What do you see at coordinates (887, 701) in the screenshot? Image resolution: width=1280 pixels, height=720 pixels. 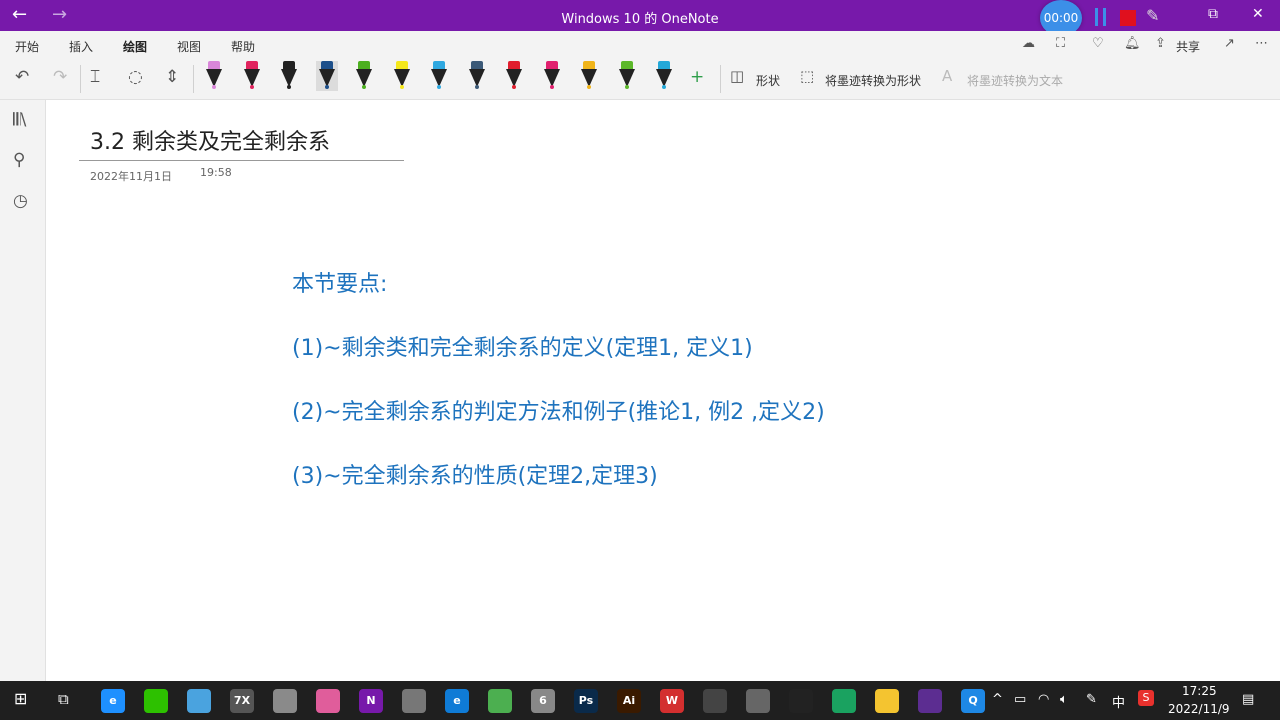 I see `explorer-app-icon` at bounding box center [887, 701].